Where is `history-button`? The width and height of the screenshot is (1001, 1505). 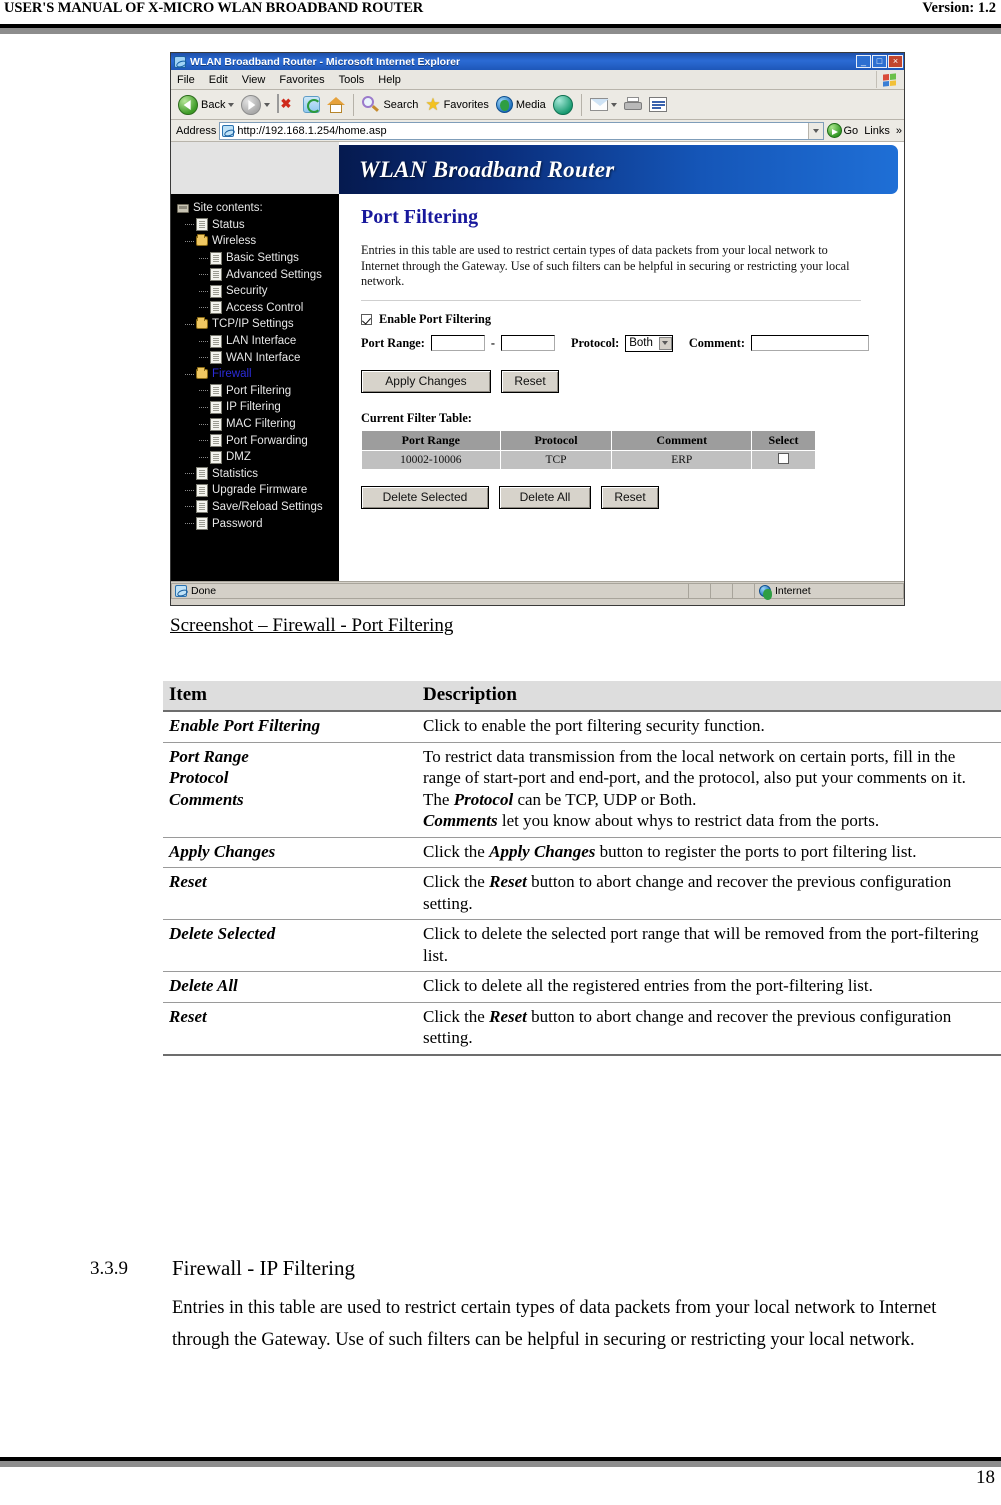
history-button is located at coordinates (563, 105).